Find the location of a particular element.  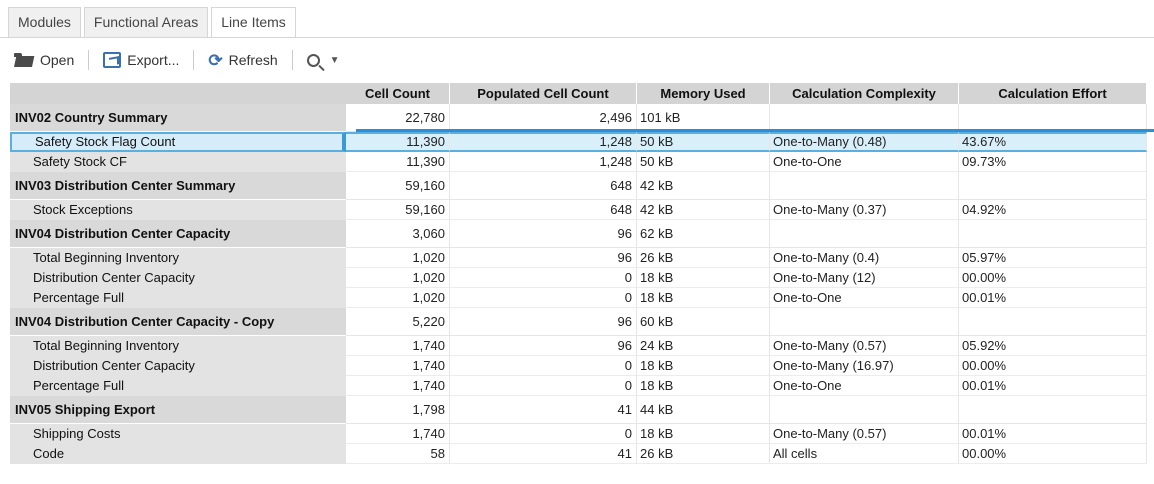

col-calculation-effort-cell: 09.73% is located at coordinates (1053, 162).